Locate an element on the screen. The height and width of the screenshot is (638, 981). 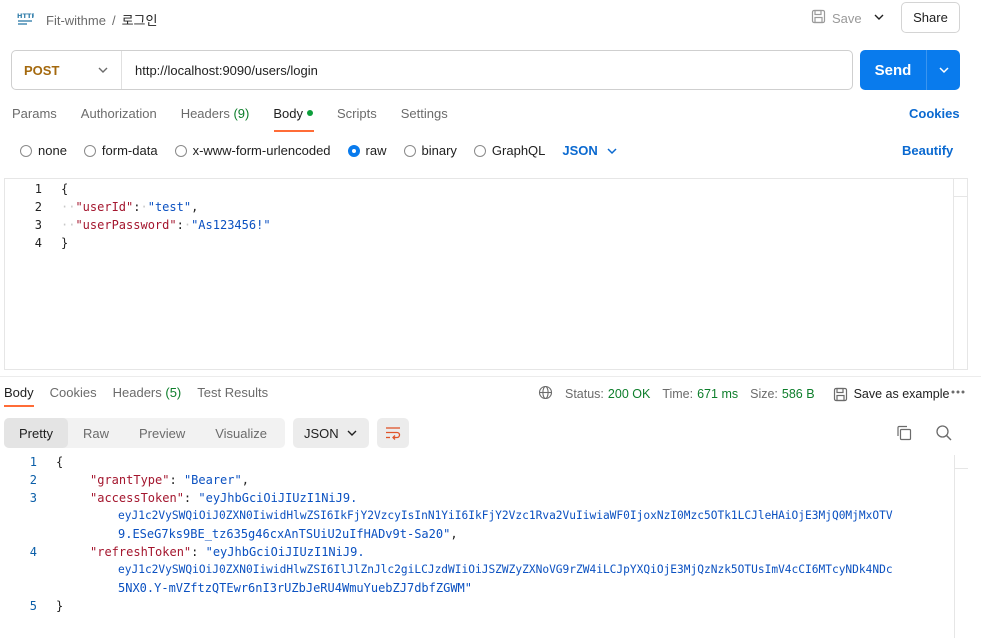
save-label: Save is located at coordinates (847, 18).